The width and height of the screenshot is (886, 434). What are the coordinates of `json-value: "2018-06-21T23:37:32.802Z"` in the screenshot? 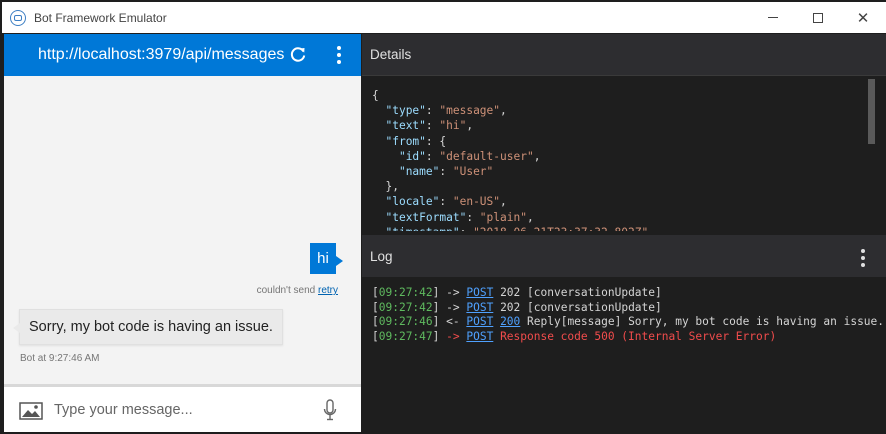 It's located at (560, 228).